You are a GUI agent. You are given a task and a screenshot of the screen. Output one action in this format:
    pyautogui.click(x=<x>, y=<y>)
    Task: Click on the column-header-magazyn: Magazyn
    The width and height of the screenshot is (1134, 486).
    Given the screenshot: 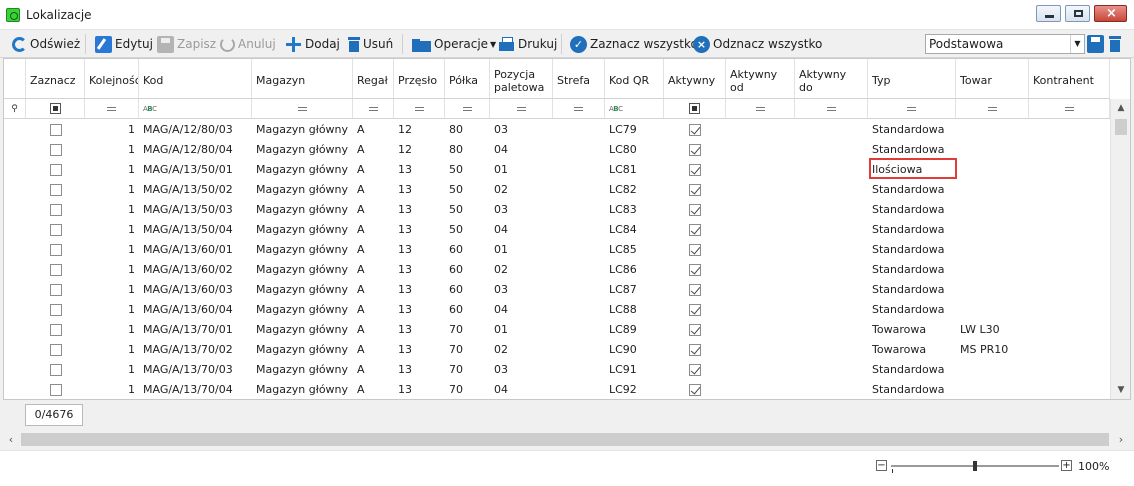 What is the action you would take?
    pyautogui.click(x=302, y=78)
    